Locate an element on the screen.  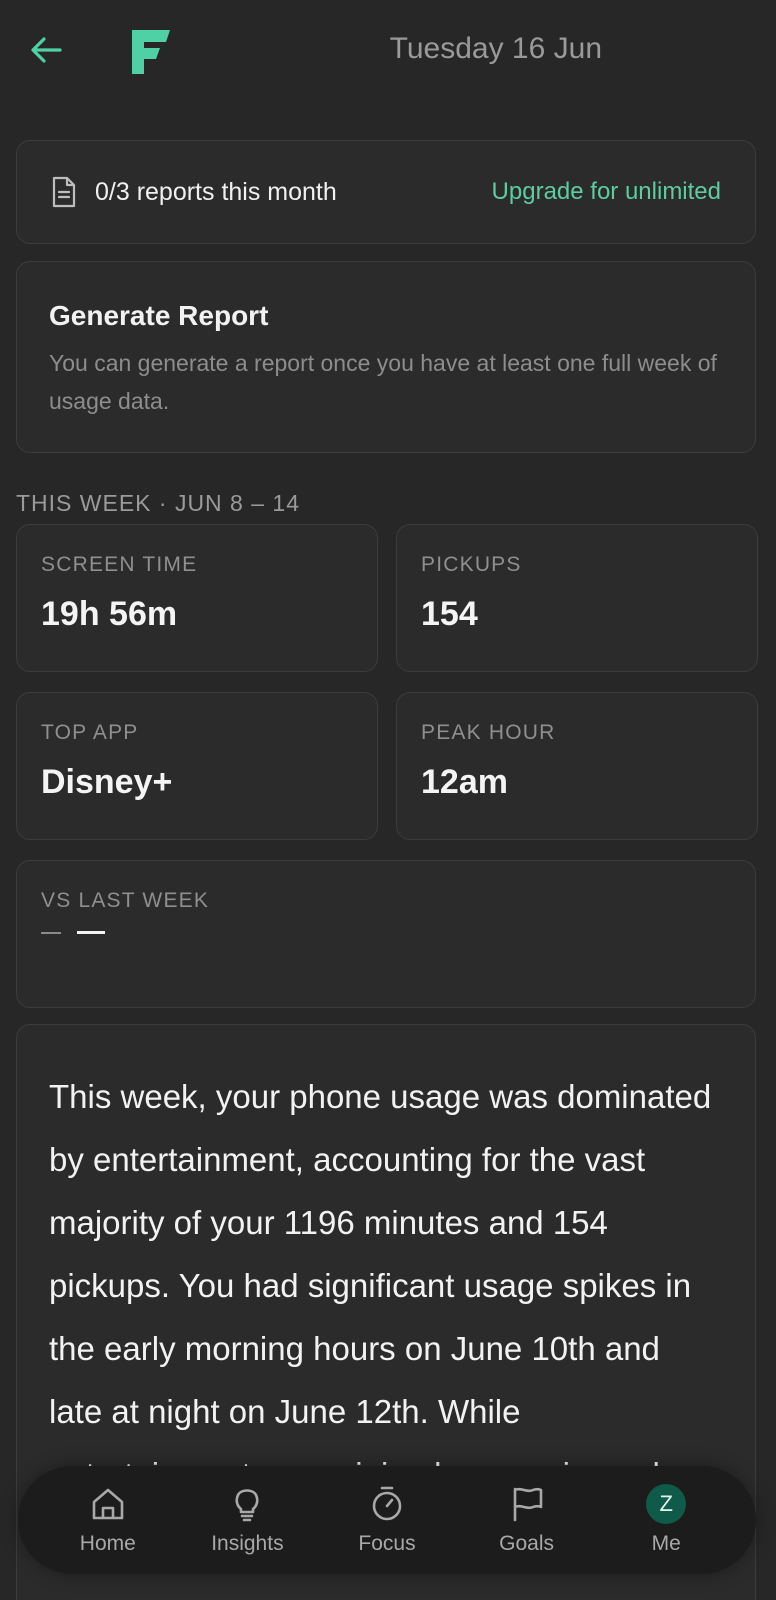
top-app-card: TOP APP Disney+ is located at coordinates (197, 766).